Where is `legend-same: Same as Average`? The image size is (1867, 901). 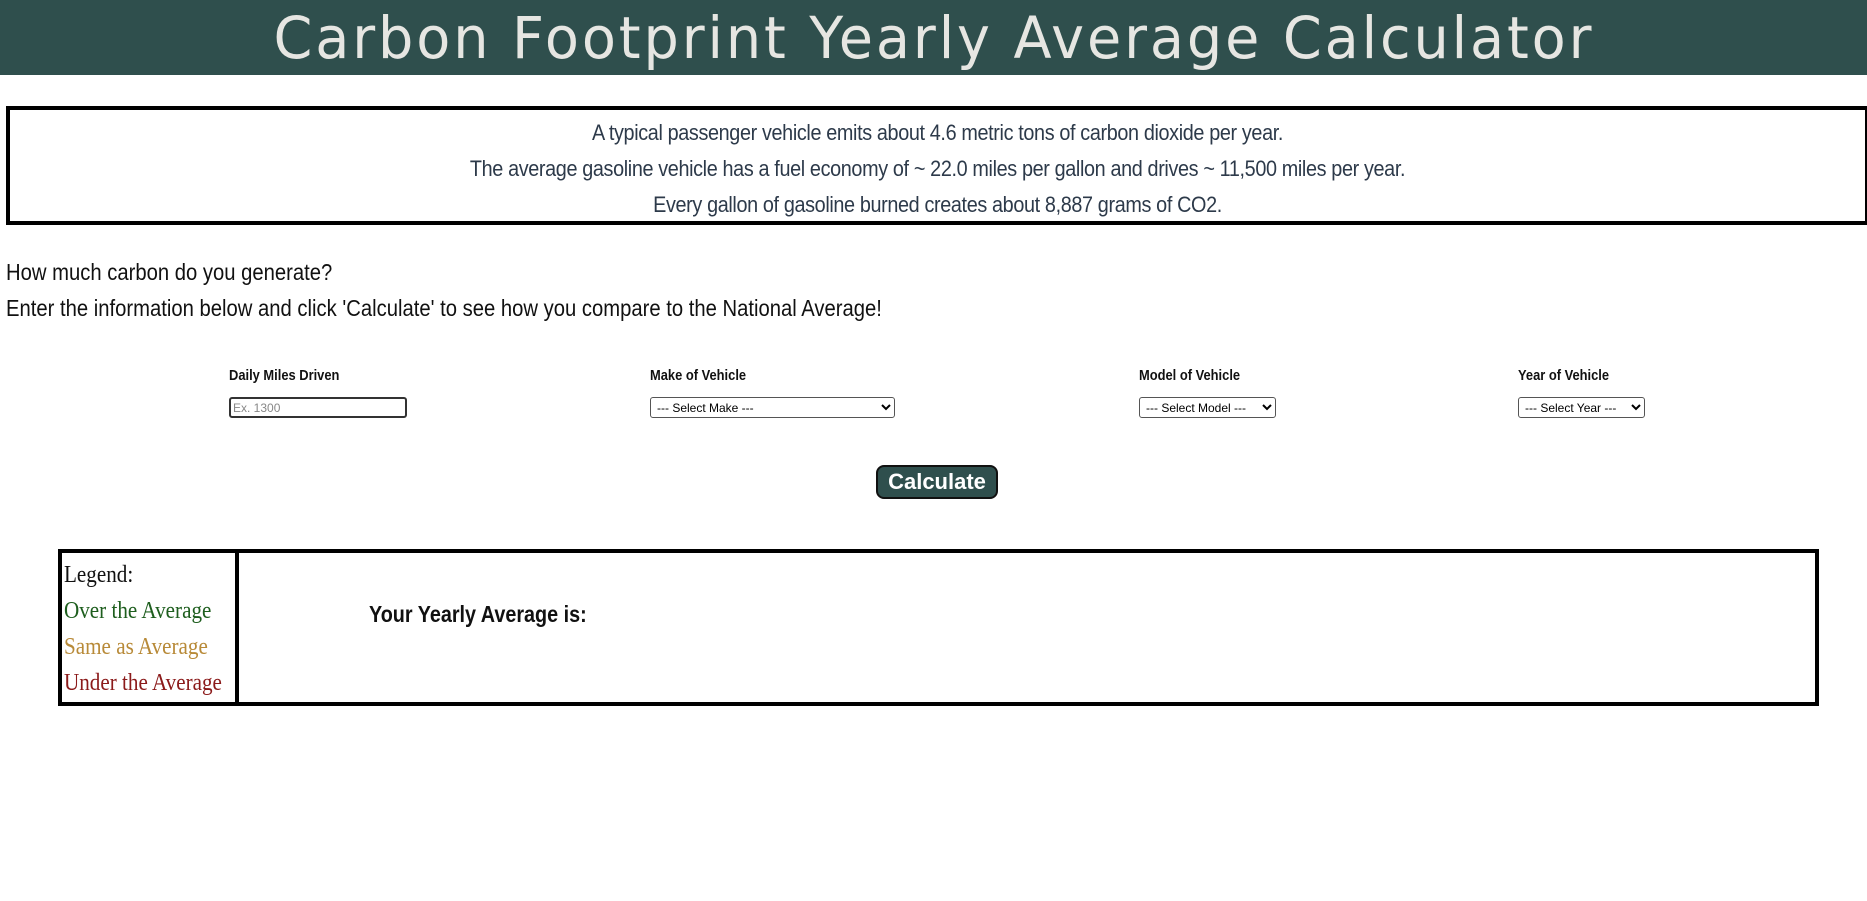
legend-same: Same as Average is located at coordinates (136, 647).